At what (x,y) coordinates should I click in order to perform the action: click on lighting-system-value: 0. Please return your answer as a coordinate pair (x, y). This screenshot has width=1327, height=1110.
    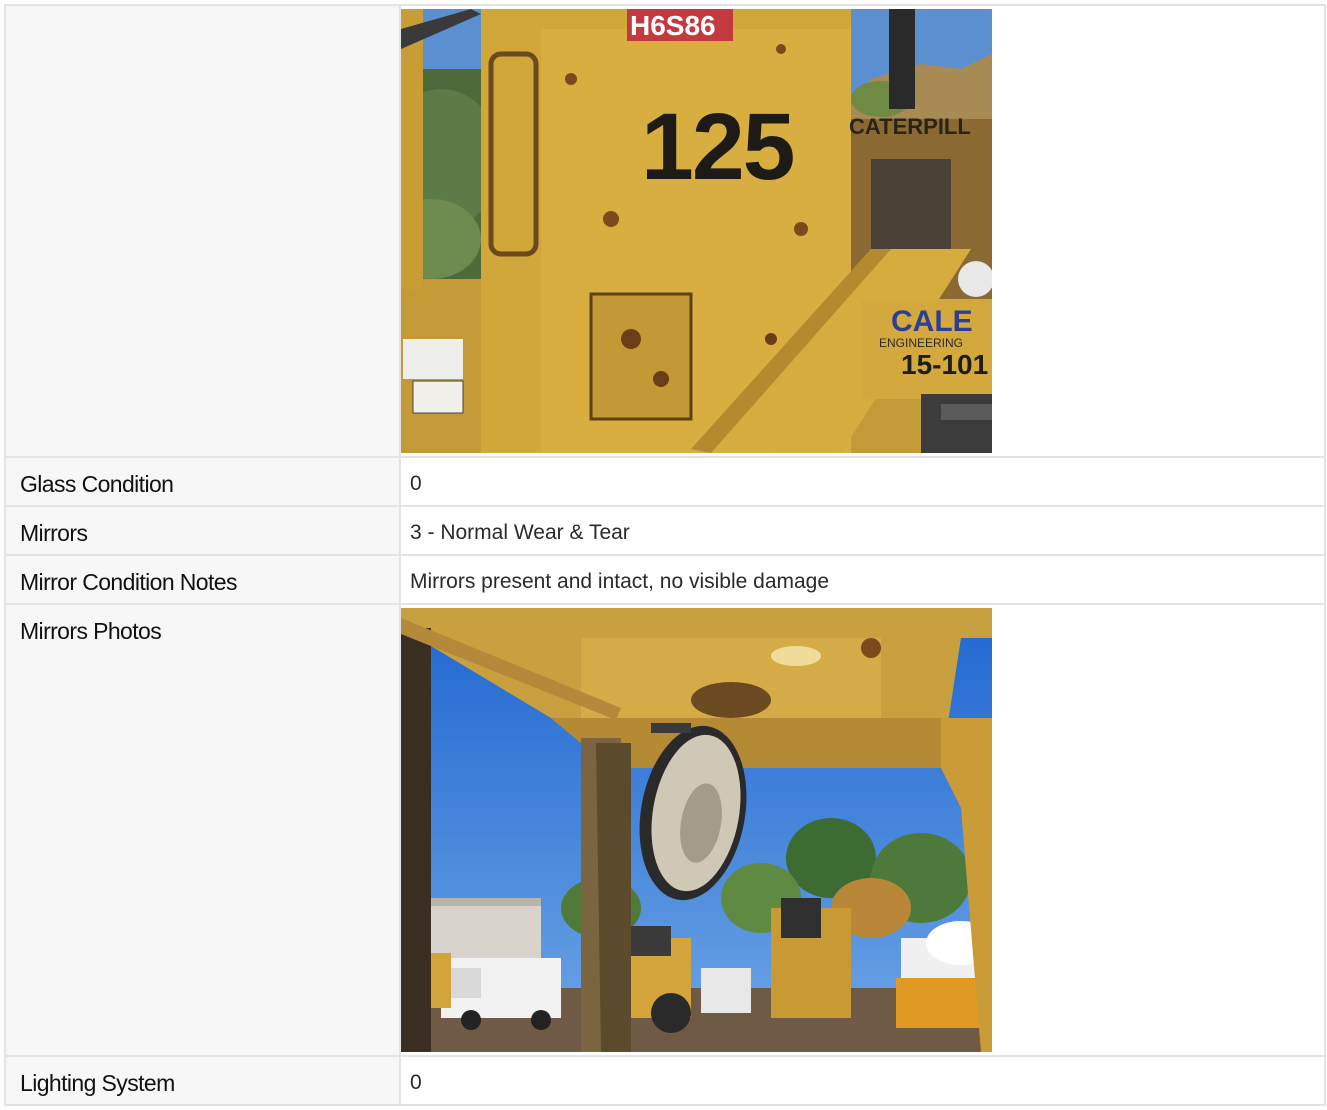
    Looking at the image, I should click on (416, 1082).